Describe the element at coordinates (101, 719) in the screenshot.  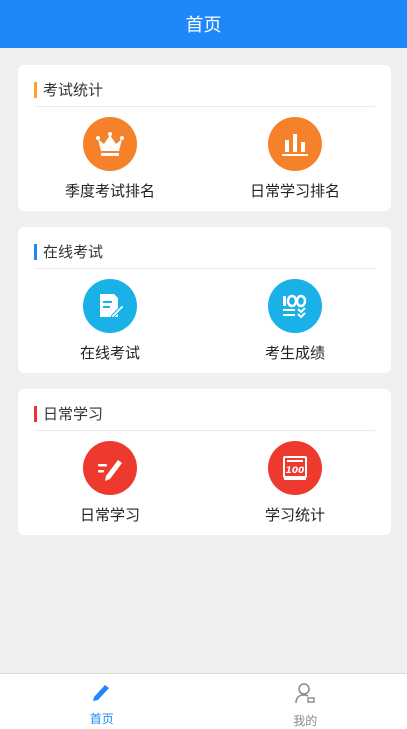
I see `tab-label: 首页` at that location.